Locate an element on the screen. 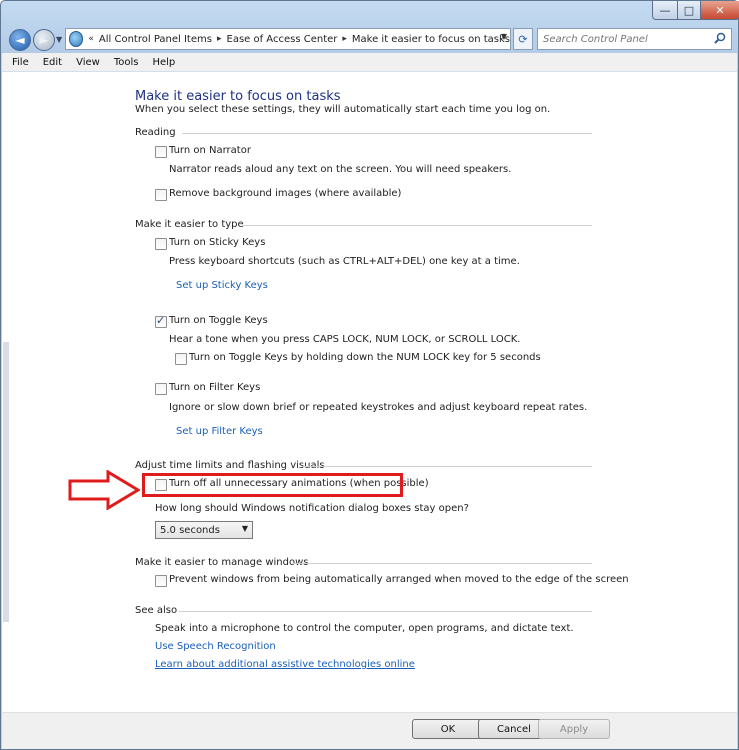 This screenshot has width=739, height=750. setup-sticky-keys-link: Set up Sticky Keys is located at coordinates (222, 285).